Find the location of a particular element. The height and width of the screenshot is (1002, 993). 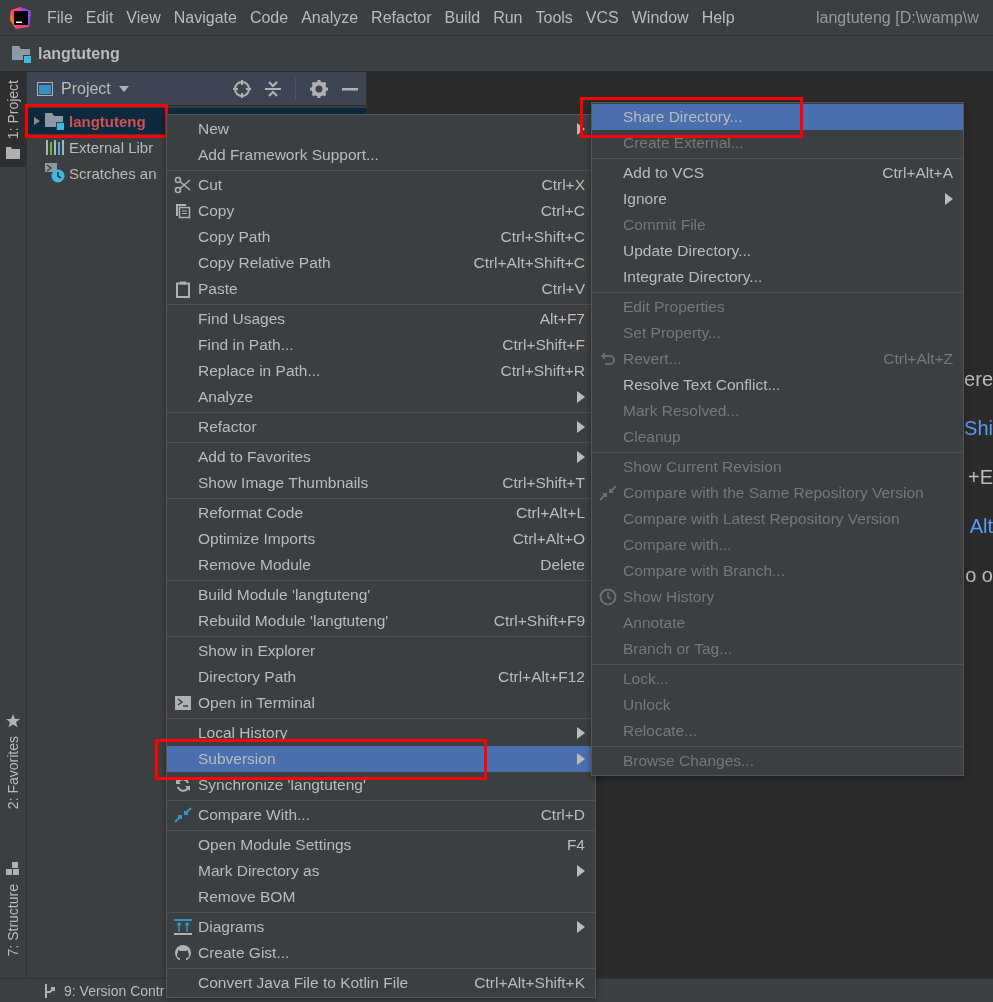

editor-text: Shi is located at coordinates (978, 428).